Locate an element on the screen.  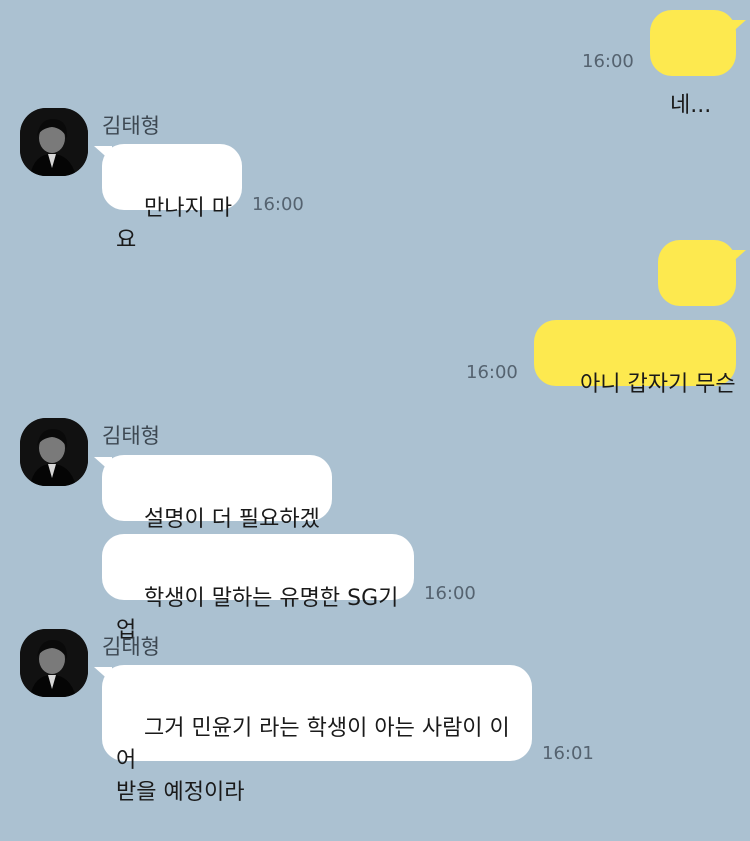
message-text: 그거 민윤기 라는 학생이 아는 사람이 이어 받을 예정이라 is located at coordinates (313, 760).